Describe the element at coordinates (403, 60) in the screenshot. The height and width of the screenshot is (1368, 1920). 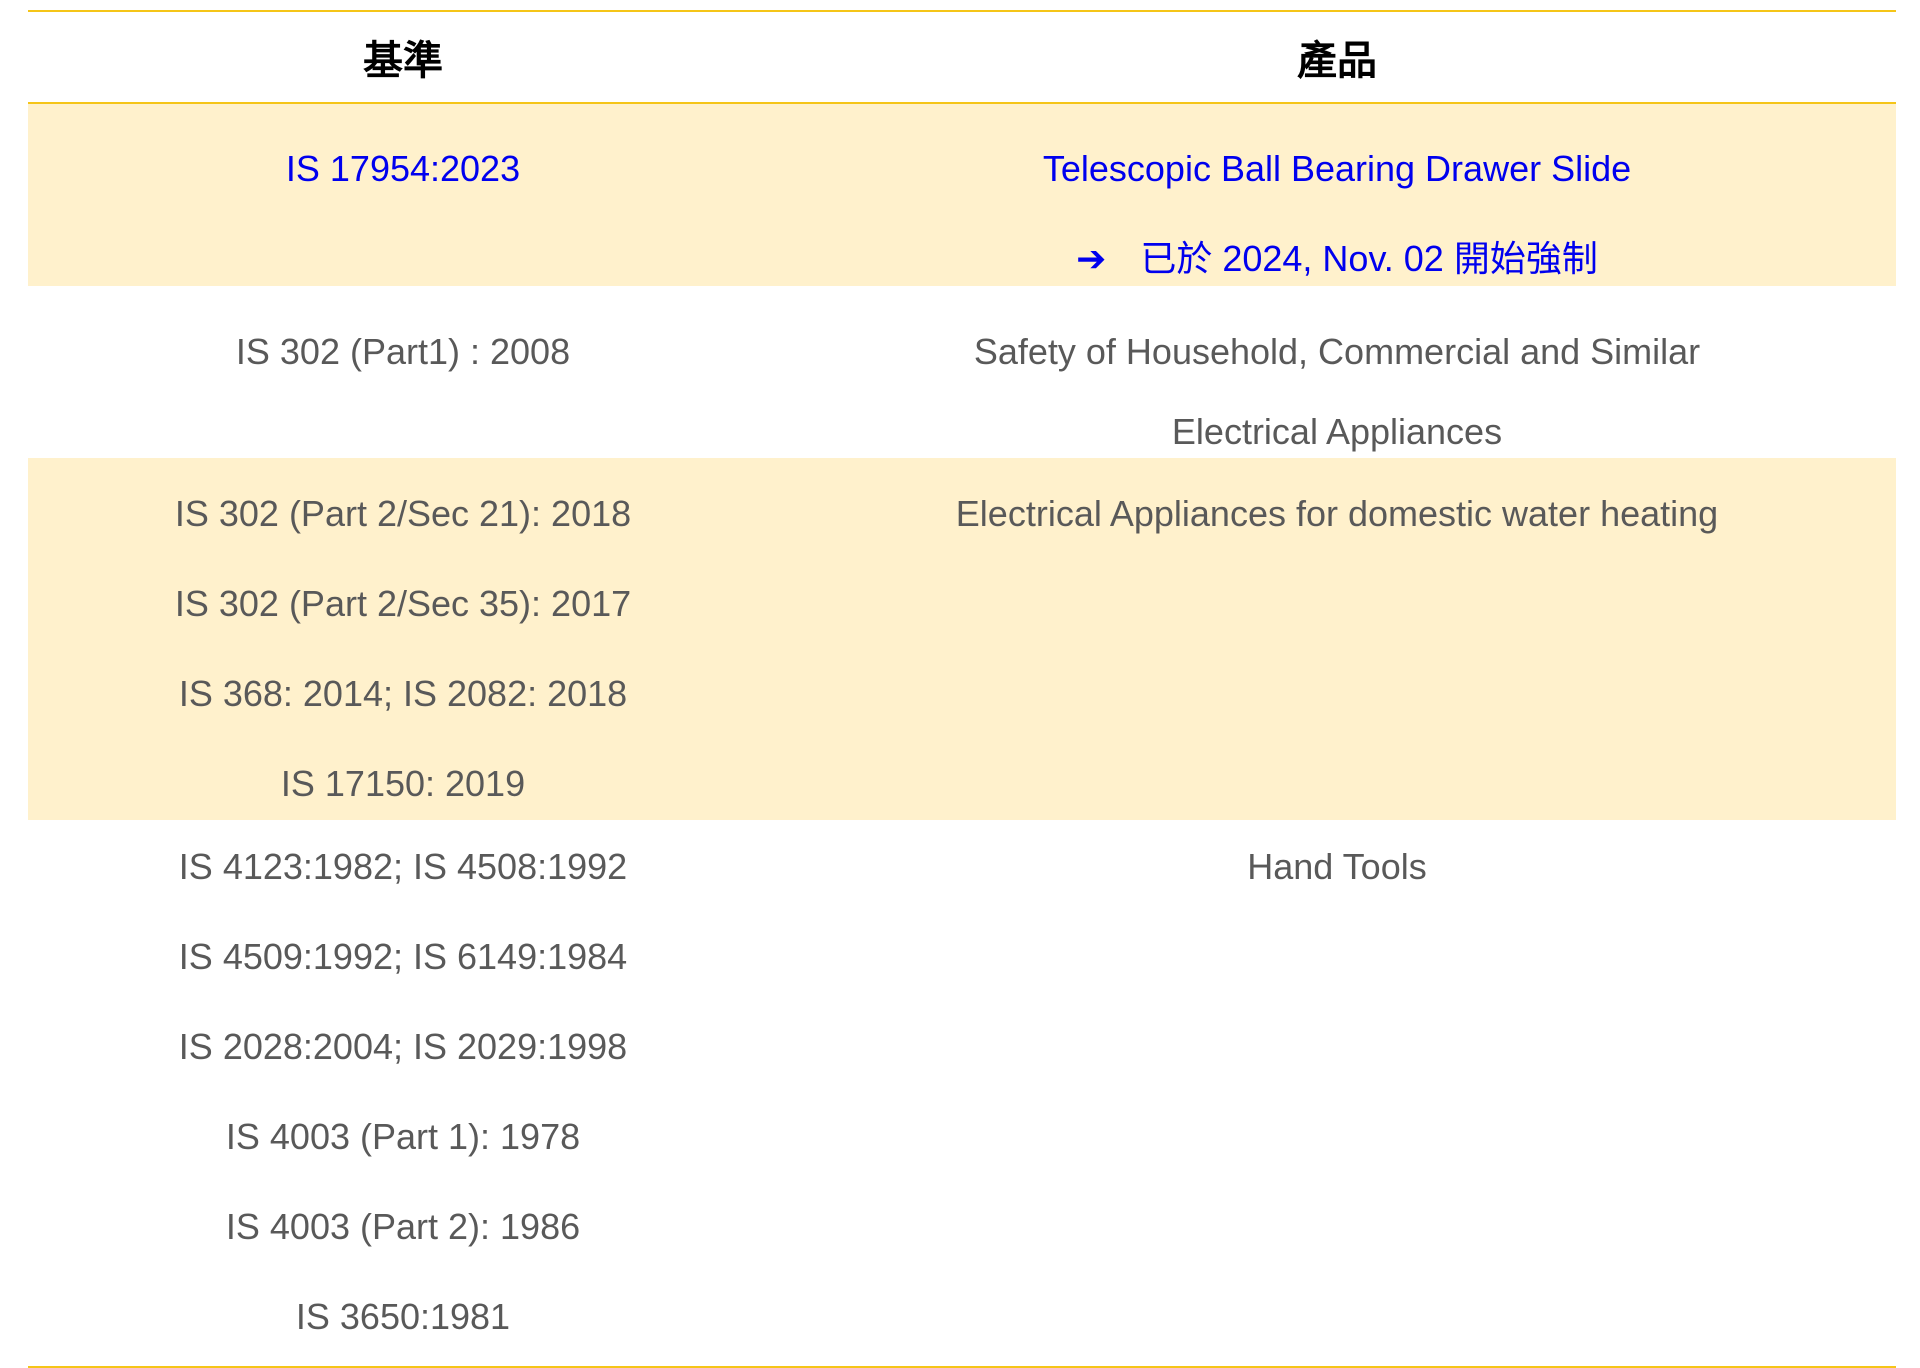
I see `header-standard: 基準` at that location.